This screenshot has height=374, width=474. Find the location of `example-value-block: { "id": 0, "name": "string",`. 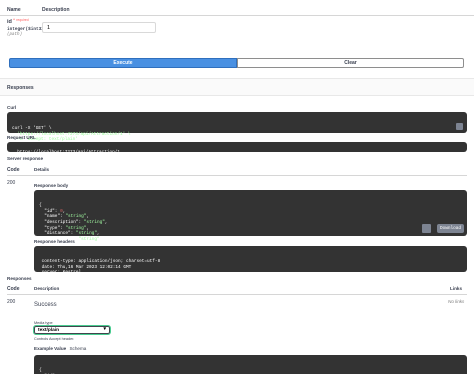

example-value-block: { "id": 0, "name": "string", is located at coordinates (250, 364).